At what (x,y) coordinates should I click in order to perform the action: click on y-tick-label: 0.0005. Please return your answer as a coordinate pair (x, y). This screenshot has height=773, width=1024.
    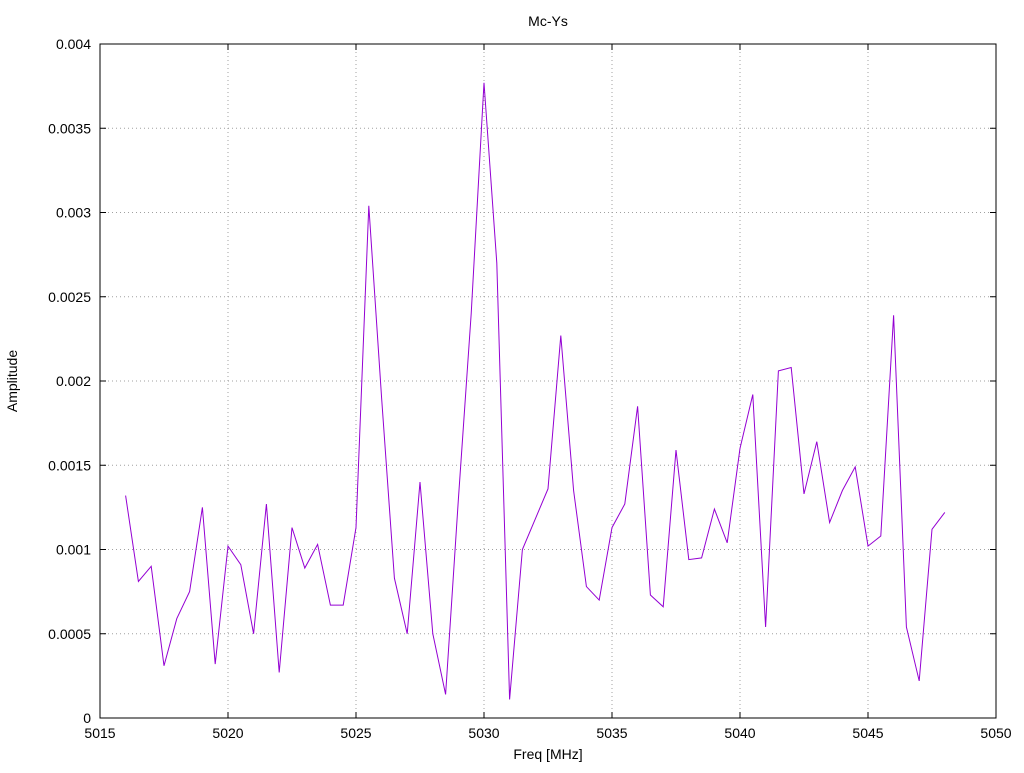
    Looking at the image, I should click on (69, 634).